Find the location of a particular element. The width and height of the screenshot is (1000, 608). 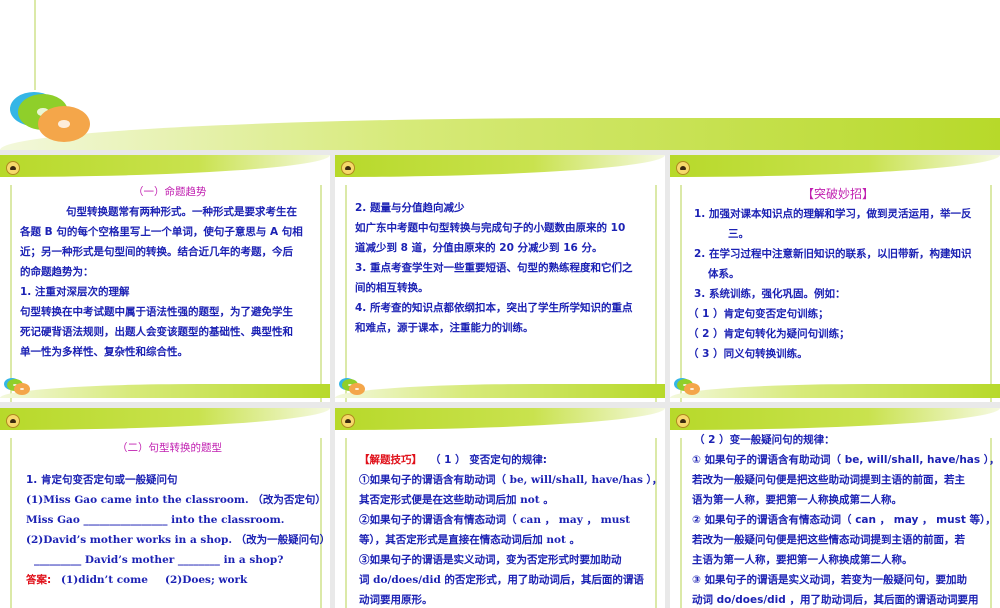

text-line: 单一性为多样性、复杂性和综合性。 is located at coordinates (104, 352).